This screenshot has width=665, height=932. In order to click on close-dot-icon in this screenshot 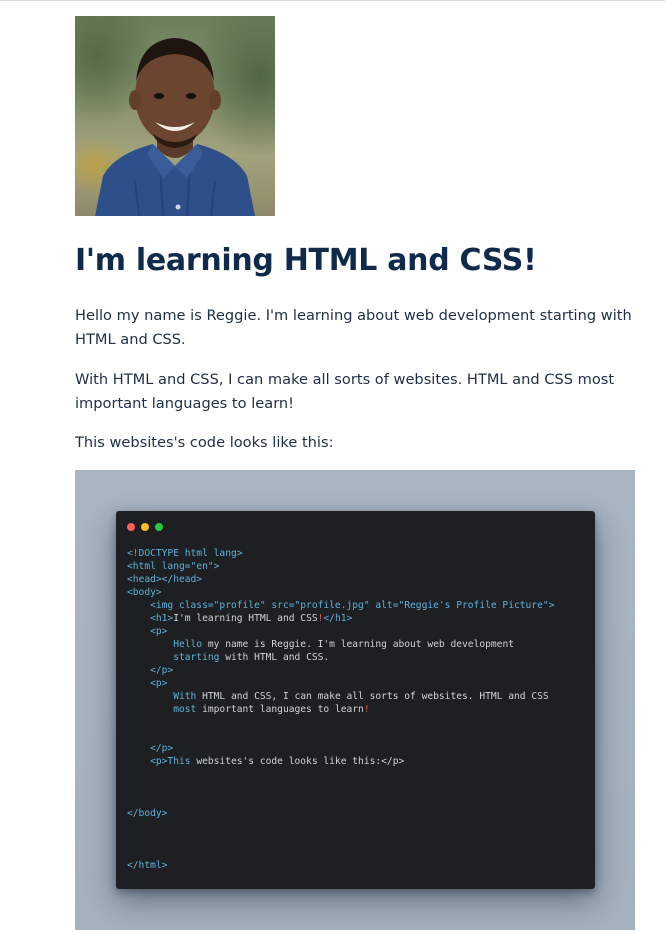, I will do `click(131, 527)`.